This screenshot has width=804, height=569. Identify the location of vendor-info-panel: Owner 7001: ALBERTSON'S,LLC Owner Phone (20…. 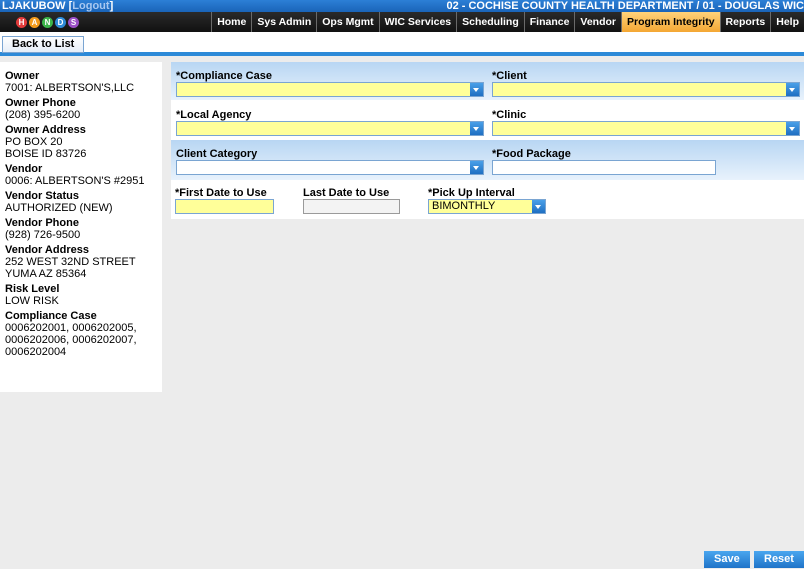
(81, 227).